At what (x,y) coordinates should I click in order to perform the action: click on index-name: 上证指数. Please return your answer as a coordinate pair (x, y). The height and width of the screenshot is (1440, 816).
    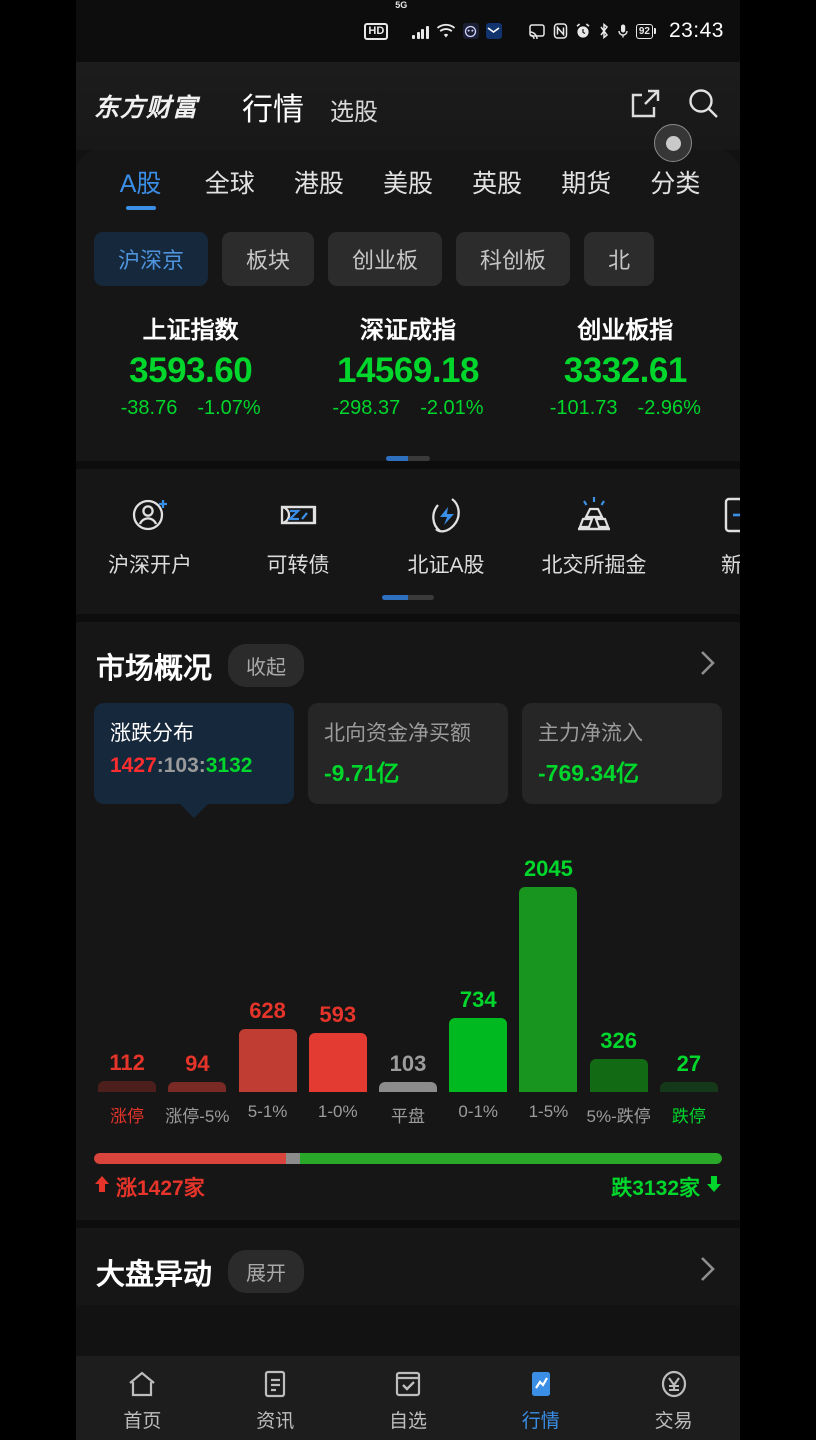
    Looking at the image, I should click on (190, 330).